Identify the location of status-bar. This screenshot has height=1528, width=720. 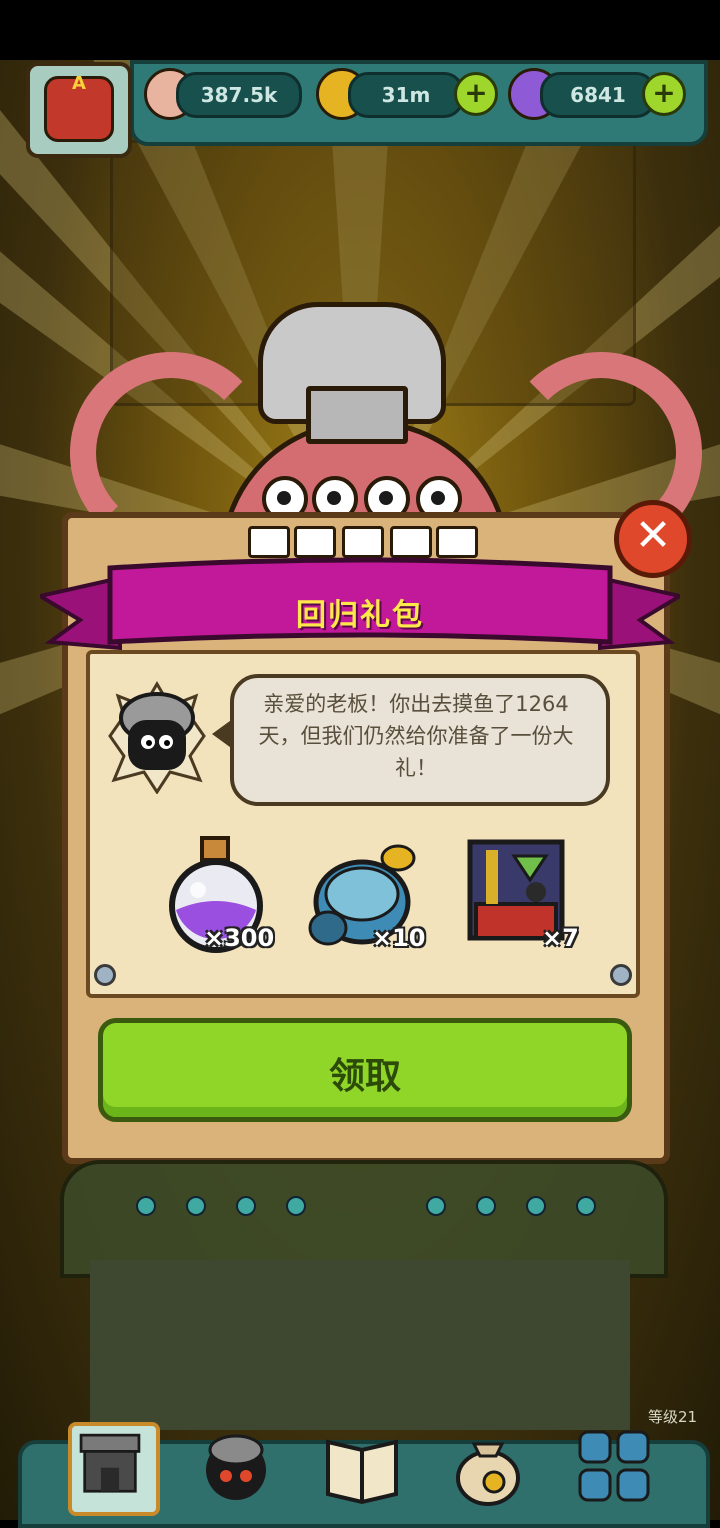
(360, 30).